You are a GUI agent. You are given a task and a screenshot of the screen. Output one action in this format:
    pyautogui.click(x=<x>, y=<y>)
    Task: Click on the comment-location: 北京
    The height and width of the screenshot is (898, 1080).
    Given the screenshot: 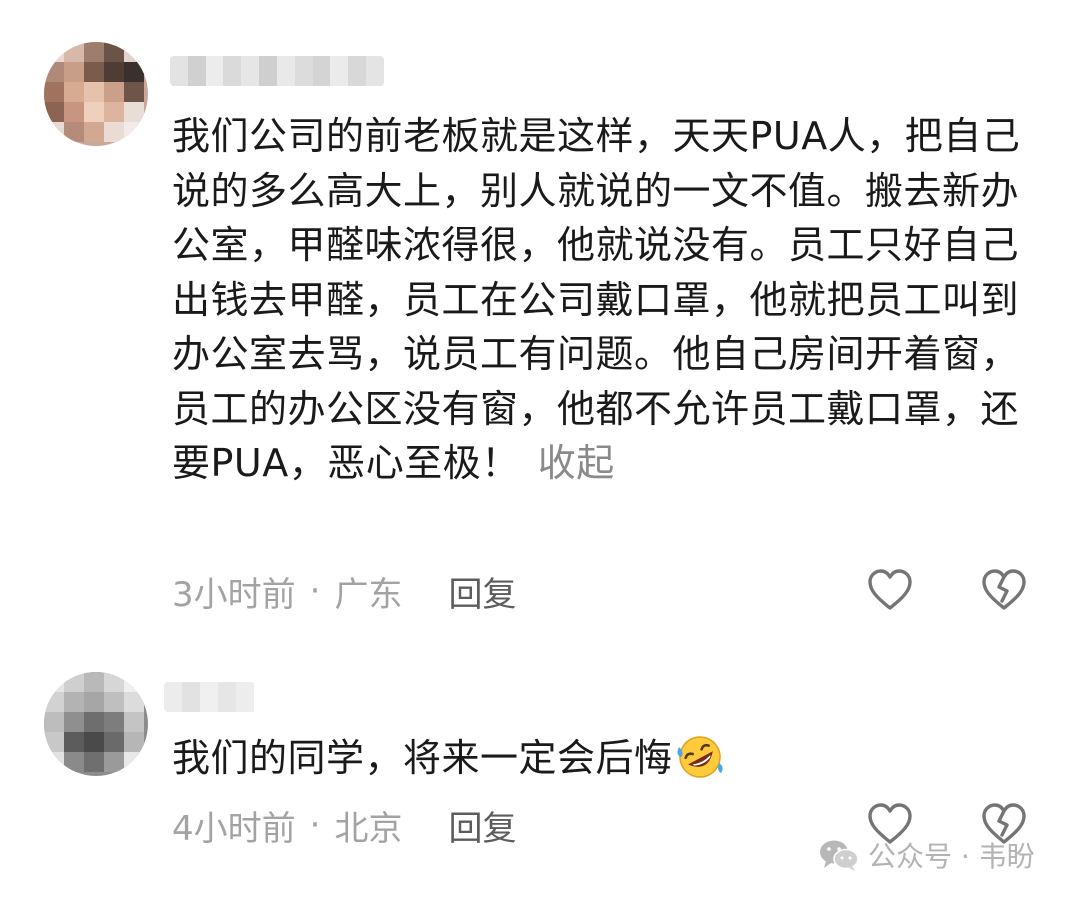 What is the action you would take?
    pyautogui.click(x=368, y=828)
    